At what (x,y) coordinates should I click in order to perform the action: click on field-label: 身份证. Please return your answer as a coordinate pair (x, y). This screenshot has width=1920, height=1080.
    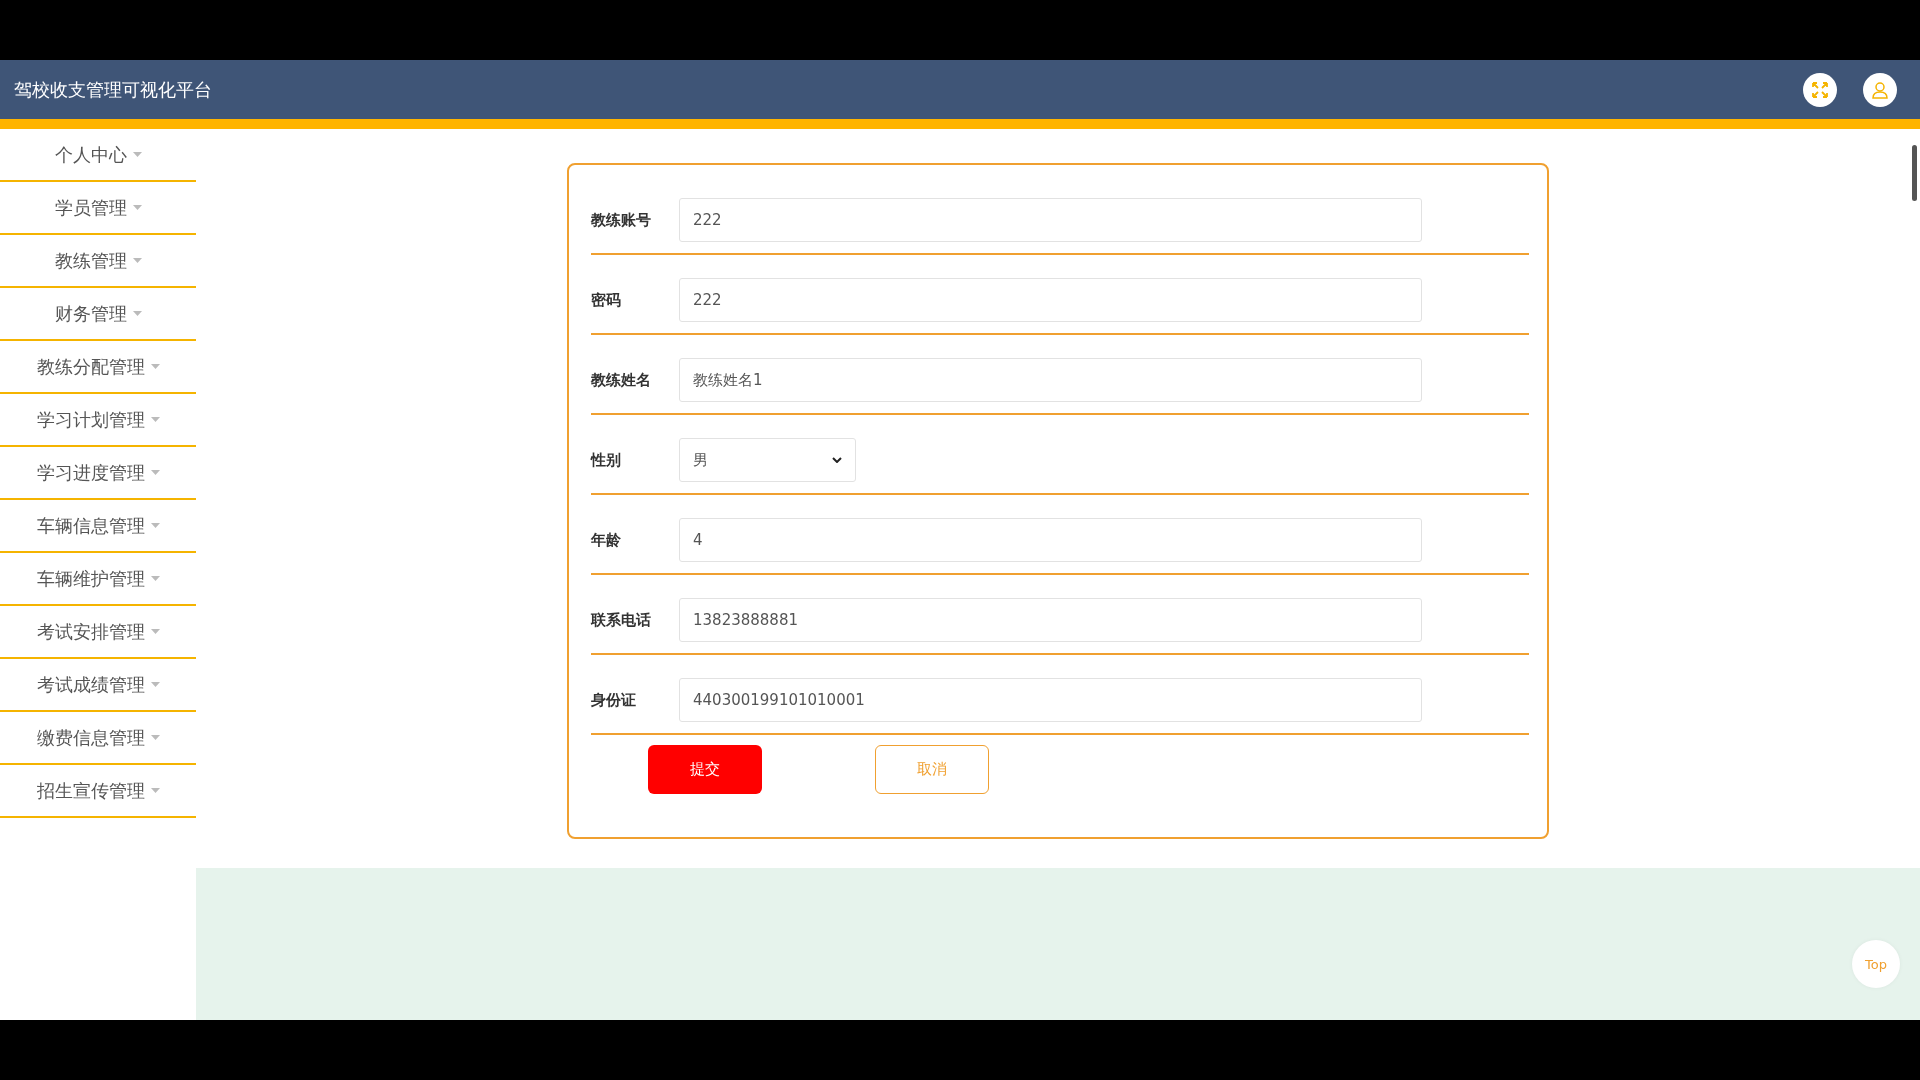
    Looking at the image, I should click on (614, 700).